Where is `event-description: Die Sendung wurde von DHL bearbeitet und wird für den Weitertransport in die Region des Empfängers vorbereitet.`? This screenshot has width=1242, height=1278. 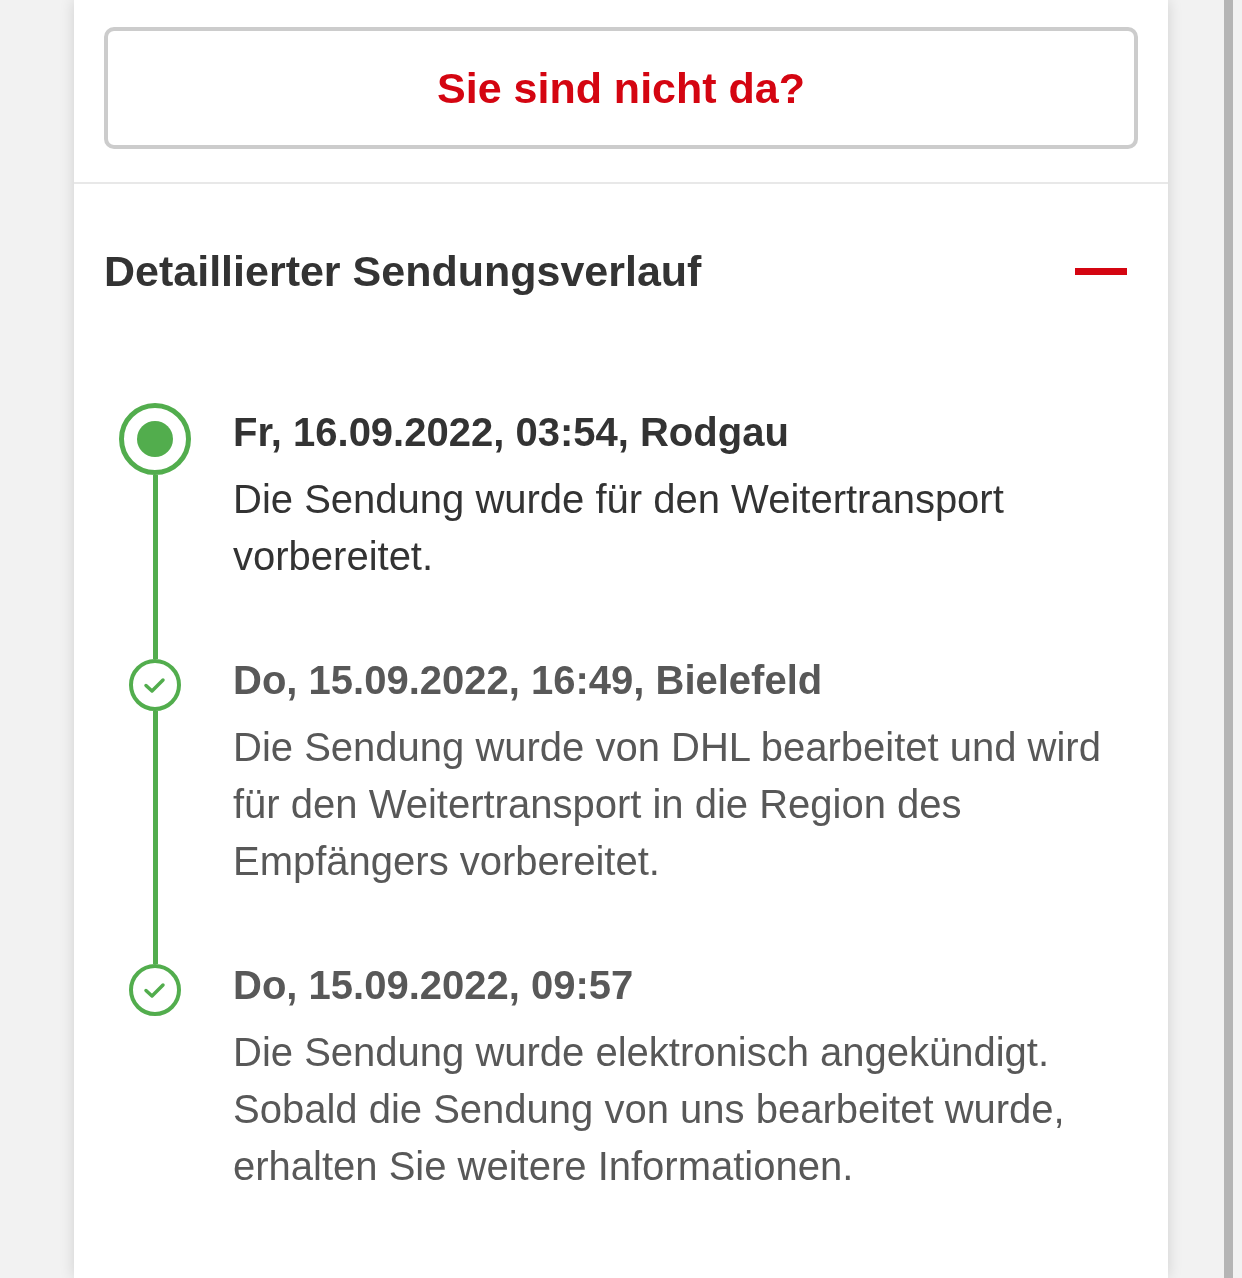
event-description: Die Sendung wurde von DHL bearbeitet und wird für den Weitertransport in die Region des Empfängers vorbereitet. is located at coordinates (667, 804).